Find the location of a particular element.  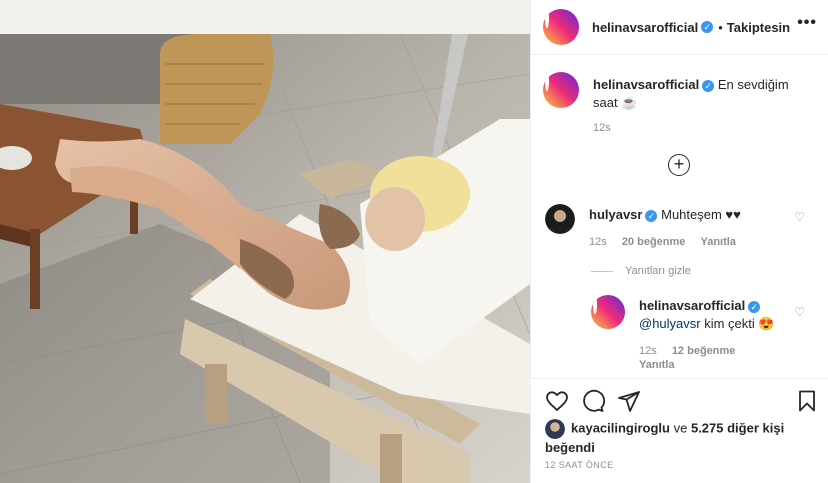

more-options-icon: ••• is located at coordinates (807, 23).